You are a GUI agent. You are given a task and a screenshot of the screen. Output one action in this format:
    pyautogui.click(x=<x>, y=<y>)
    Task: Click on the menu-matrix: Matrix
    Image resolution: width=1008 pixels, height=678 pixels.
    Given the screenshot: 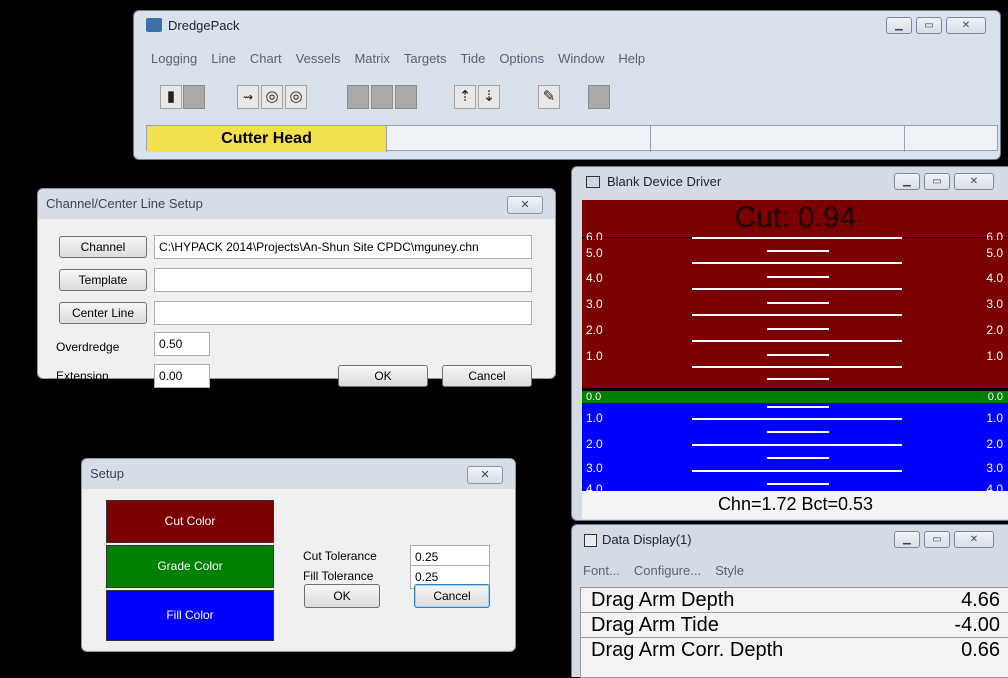 What is the action you would take?
    pyautogui.click(x=371, y=58)
    